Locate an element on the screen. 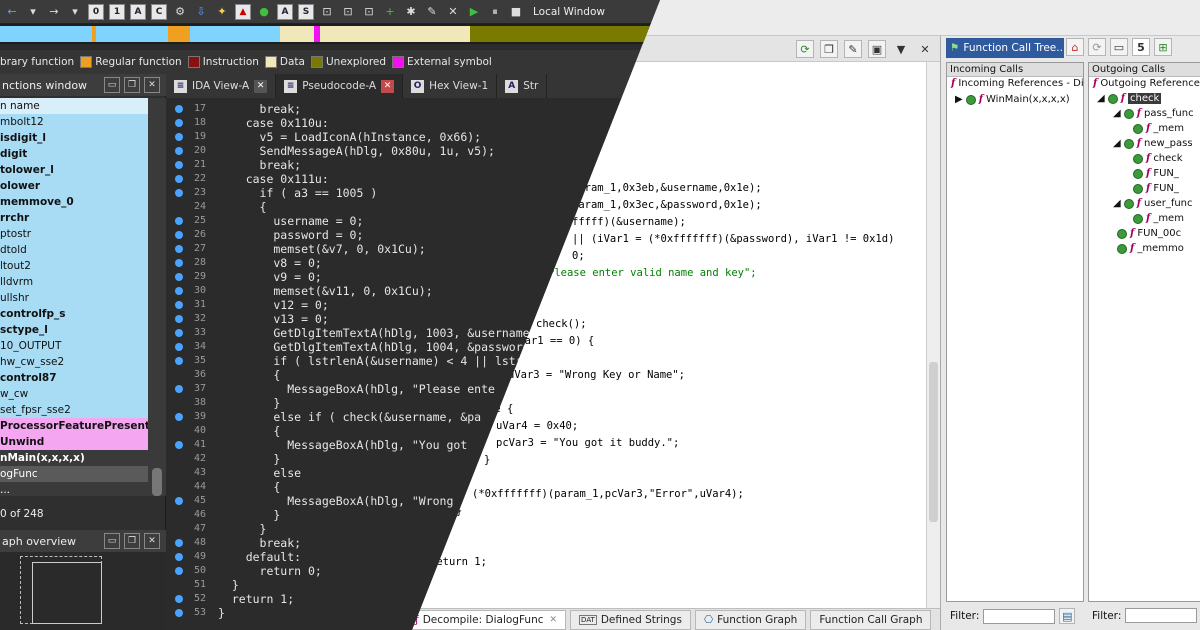  list-item: ptostr is located at coordinates (74, 234).